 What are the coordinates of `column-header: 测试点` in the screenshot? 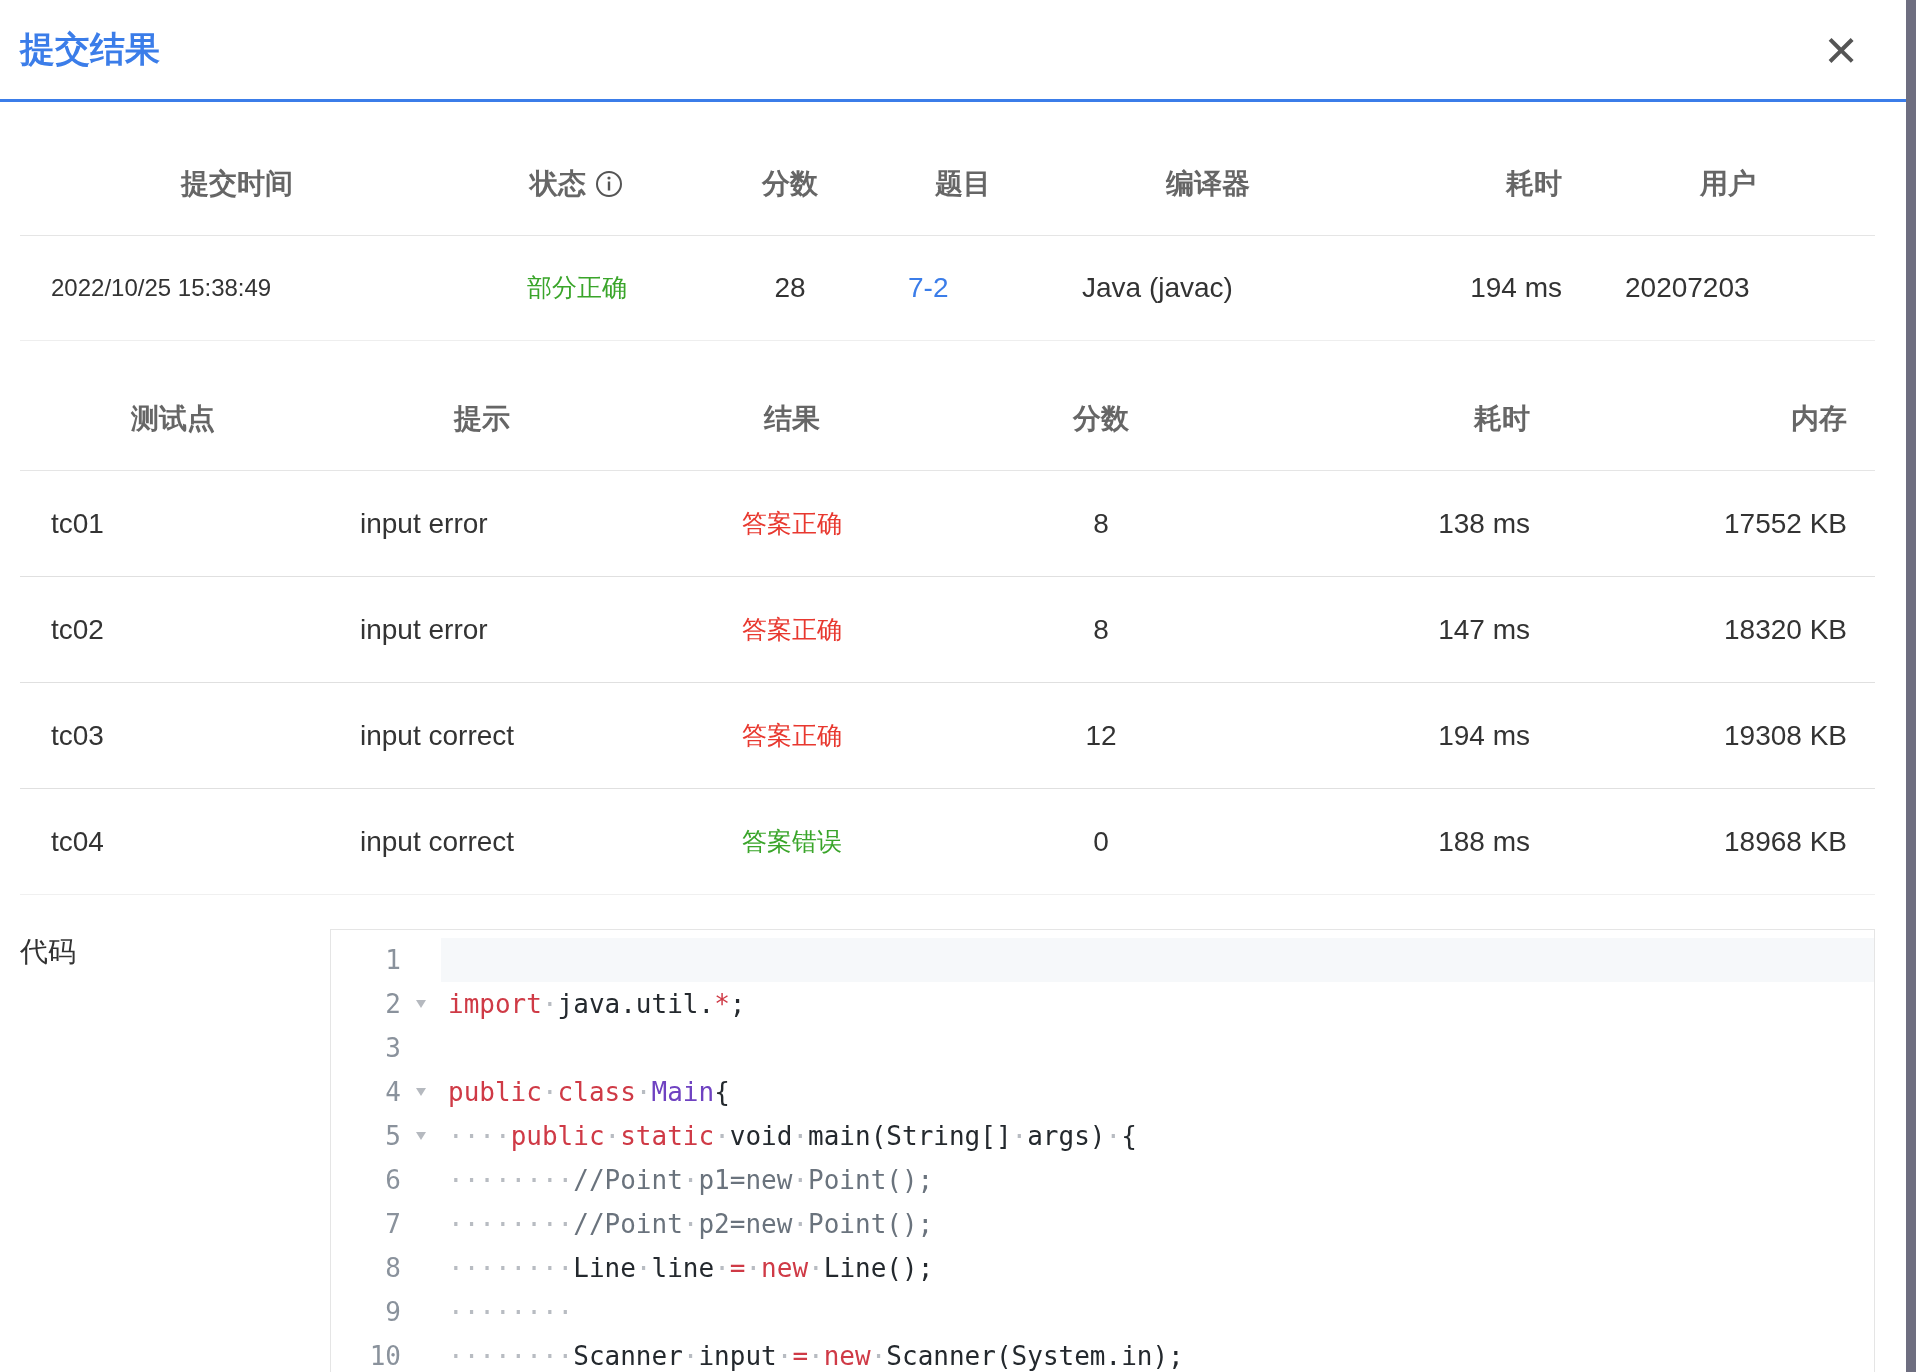 It's located at (173, 418).